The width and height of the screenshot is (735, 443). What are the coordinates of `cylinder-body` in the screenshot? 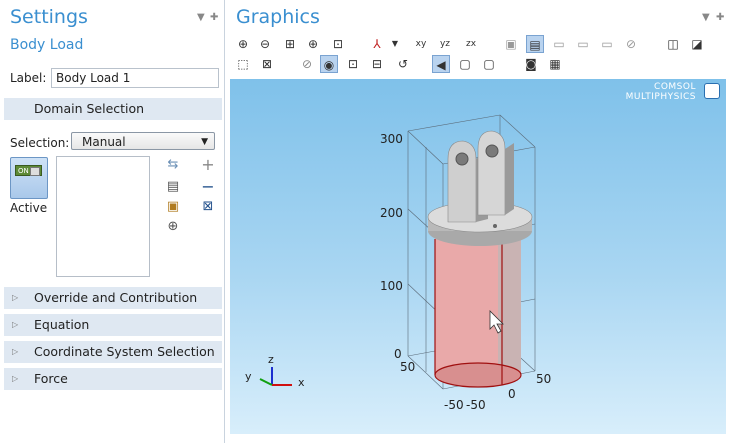 It's located at (478, 312).